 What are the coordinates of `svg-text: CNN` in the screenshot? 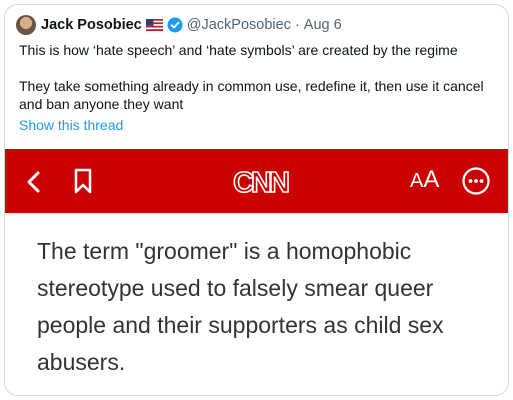 It's located at (260, 182).